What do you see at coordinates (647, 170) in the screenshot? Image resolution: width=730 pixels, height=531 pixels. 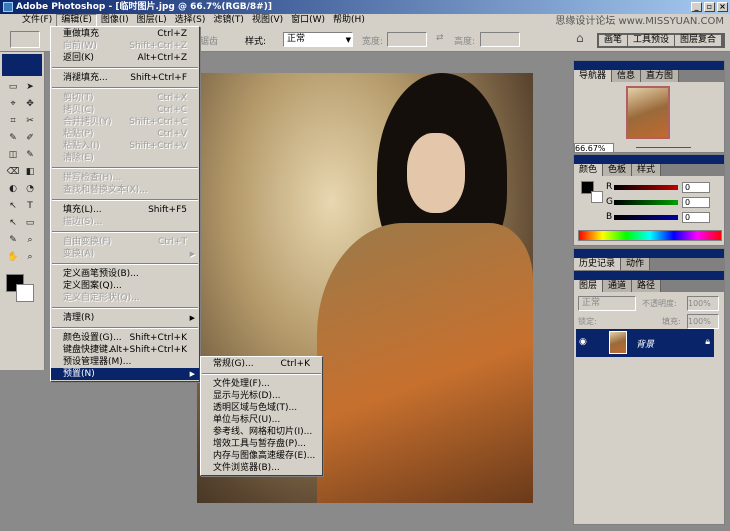 I see `tab-styles: 样式` at bounding box center [647, 170].